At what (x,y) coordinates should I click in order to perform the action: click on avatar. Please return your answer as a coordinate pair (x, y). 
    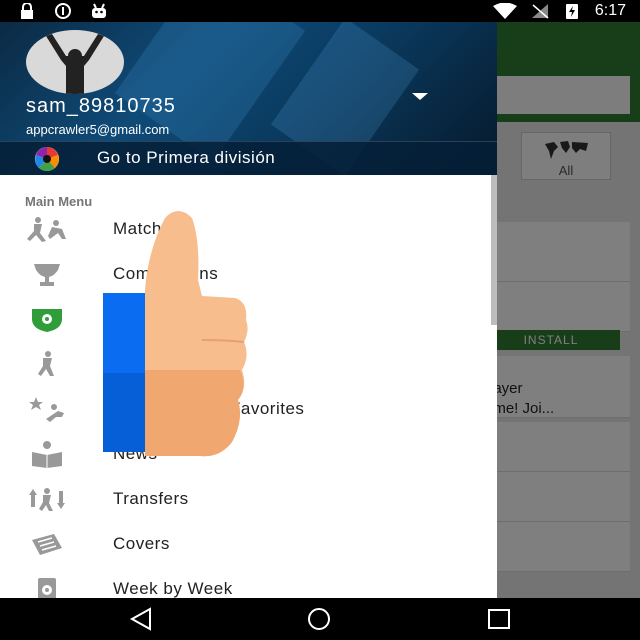
    Looking at the image, I should click on (75, 62).